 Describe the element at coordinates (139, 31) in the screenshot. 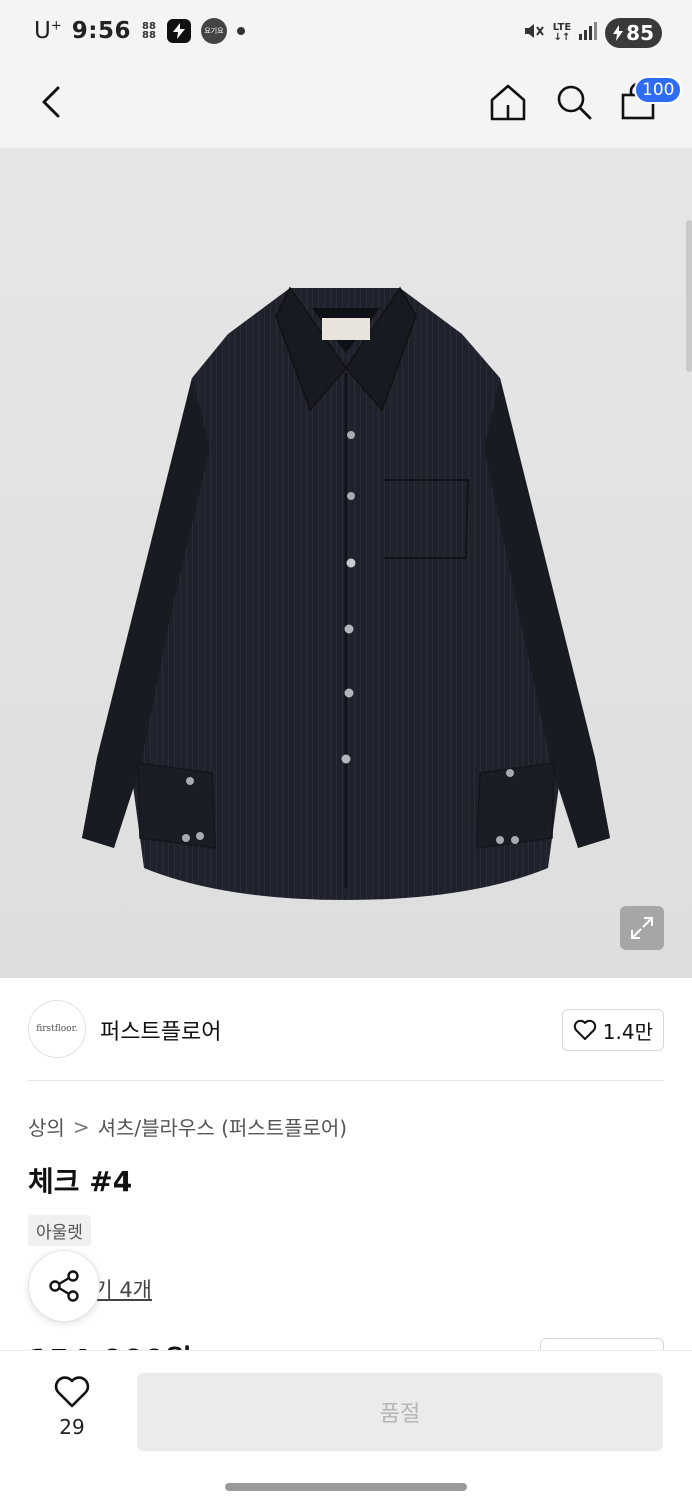

I see `status-left: U+ 9:56 88 88 요기요` at that location.